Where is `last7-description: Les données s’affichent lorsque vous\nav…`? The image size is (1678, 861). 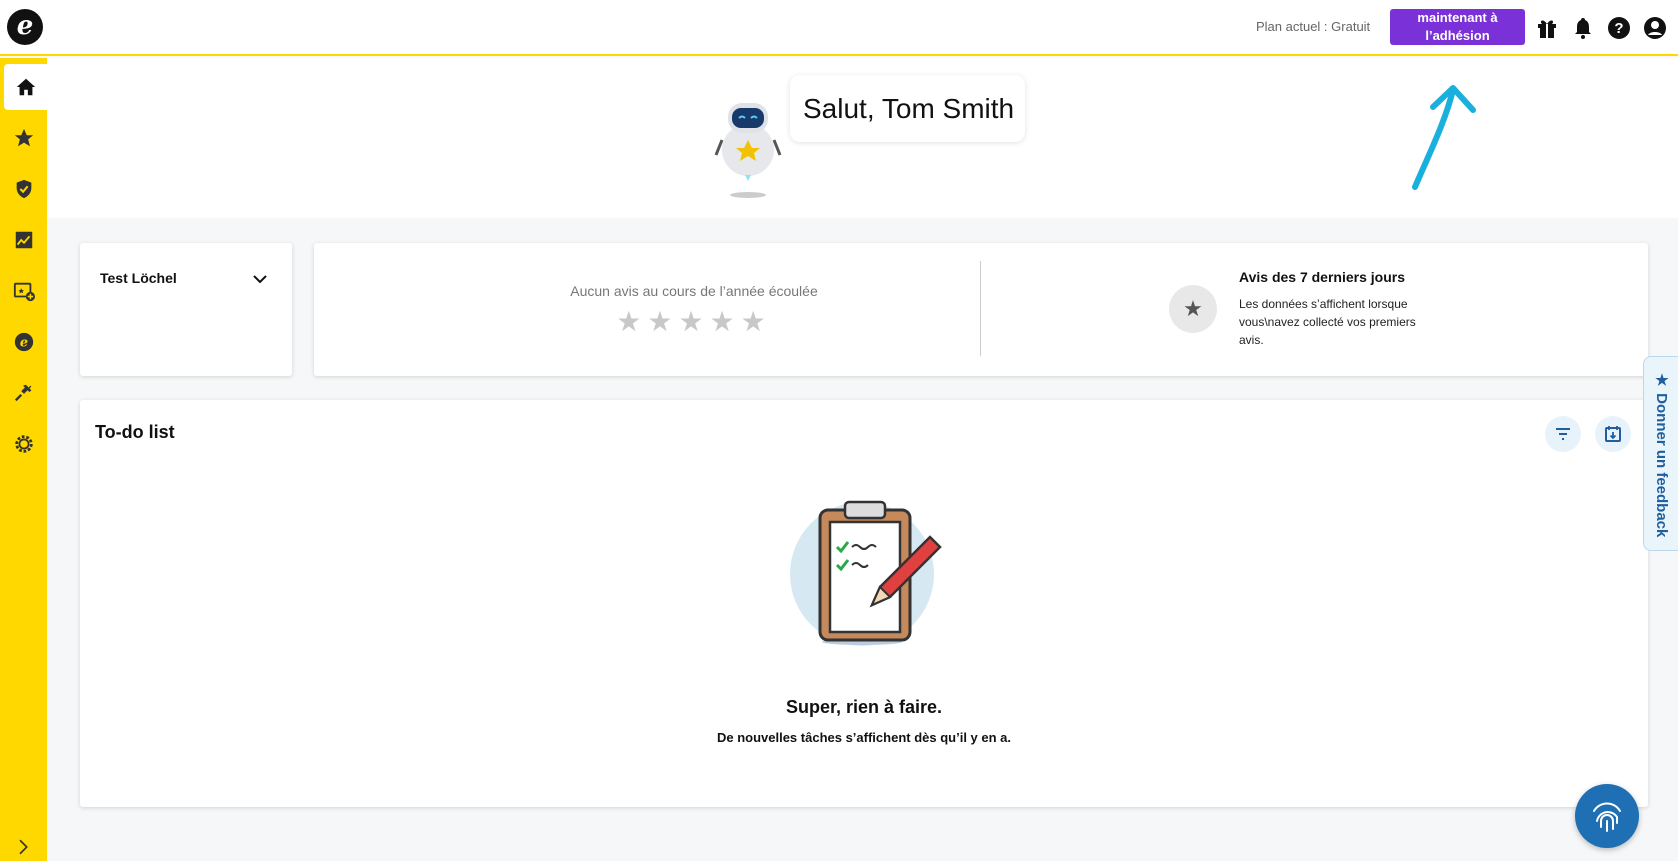
last7-description: Les données s’affichent lorsque vous\nav… is located at coordinates (1327, 322).